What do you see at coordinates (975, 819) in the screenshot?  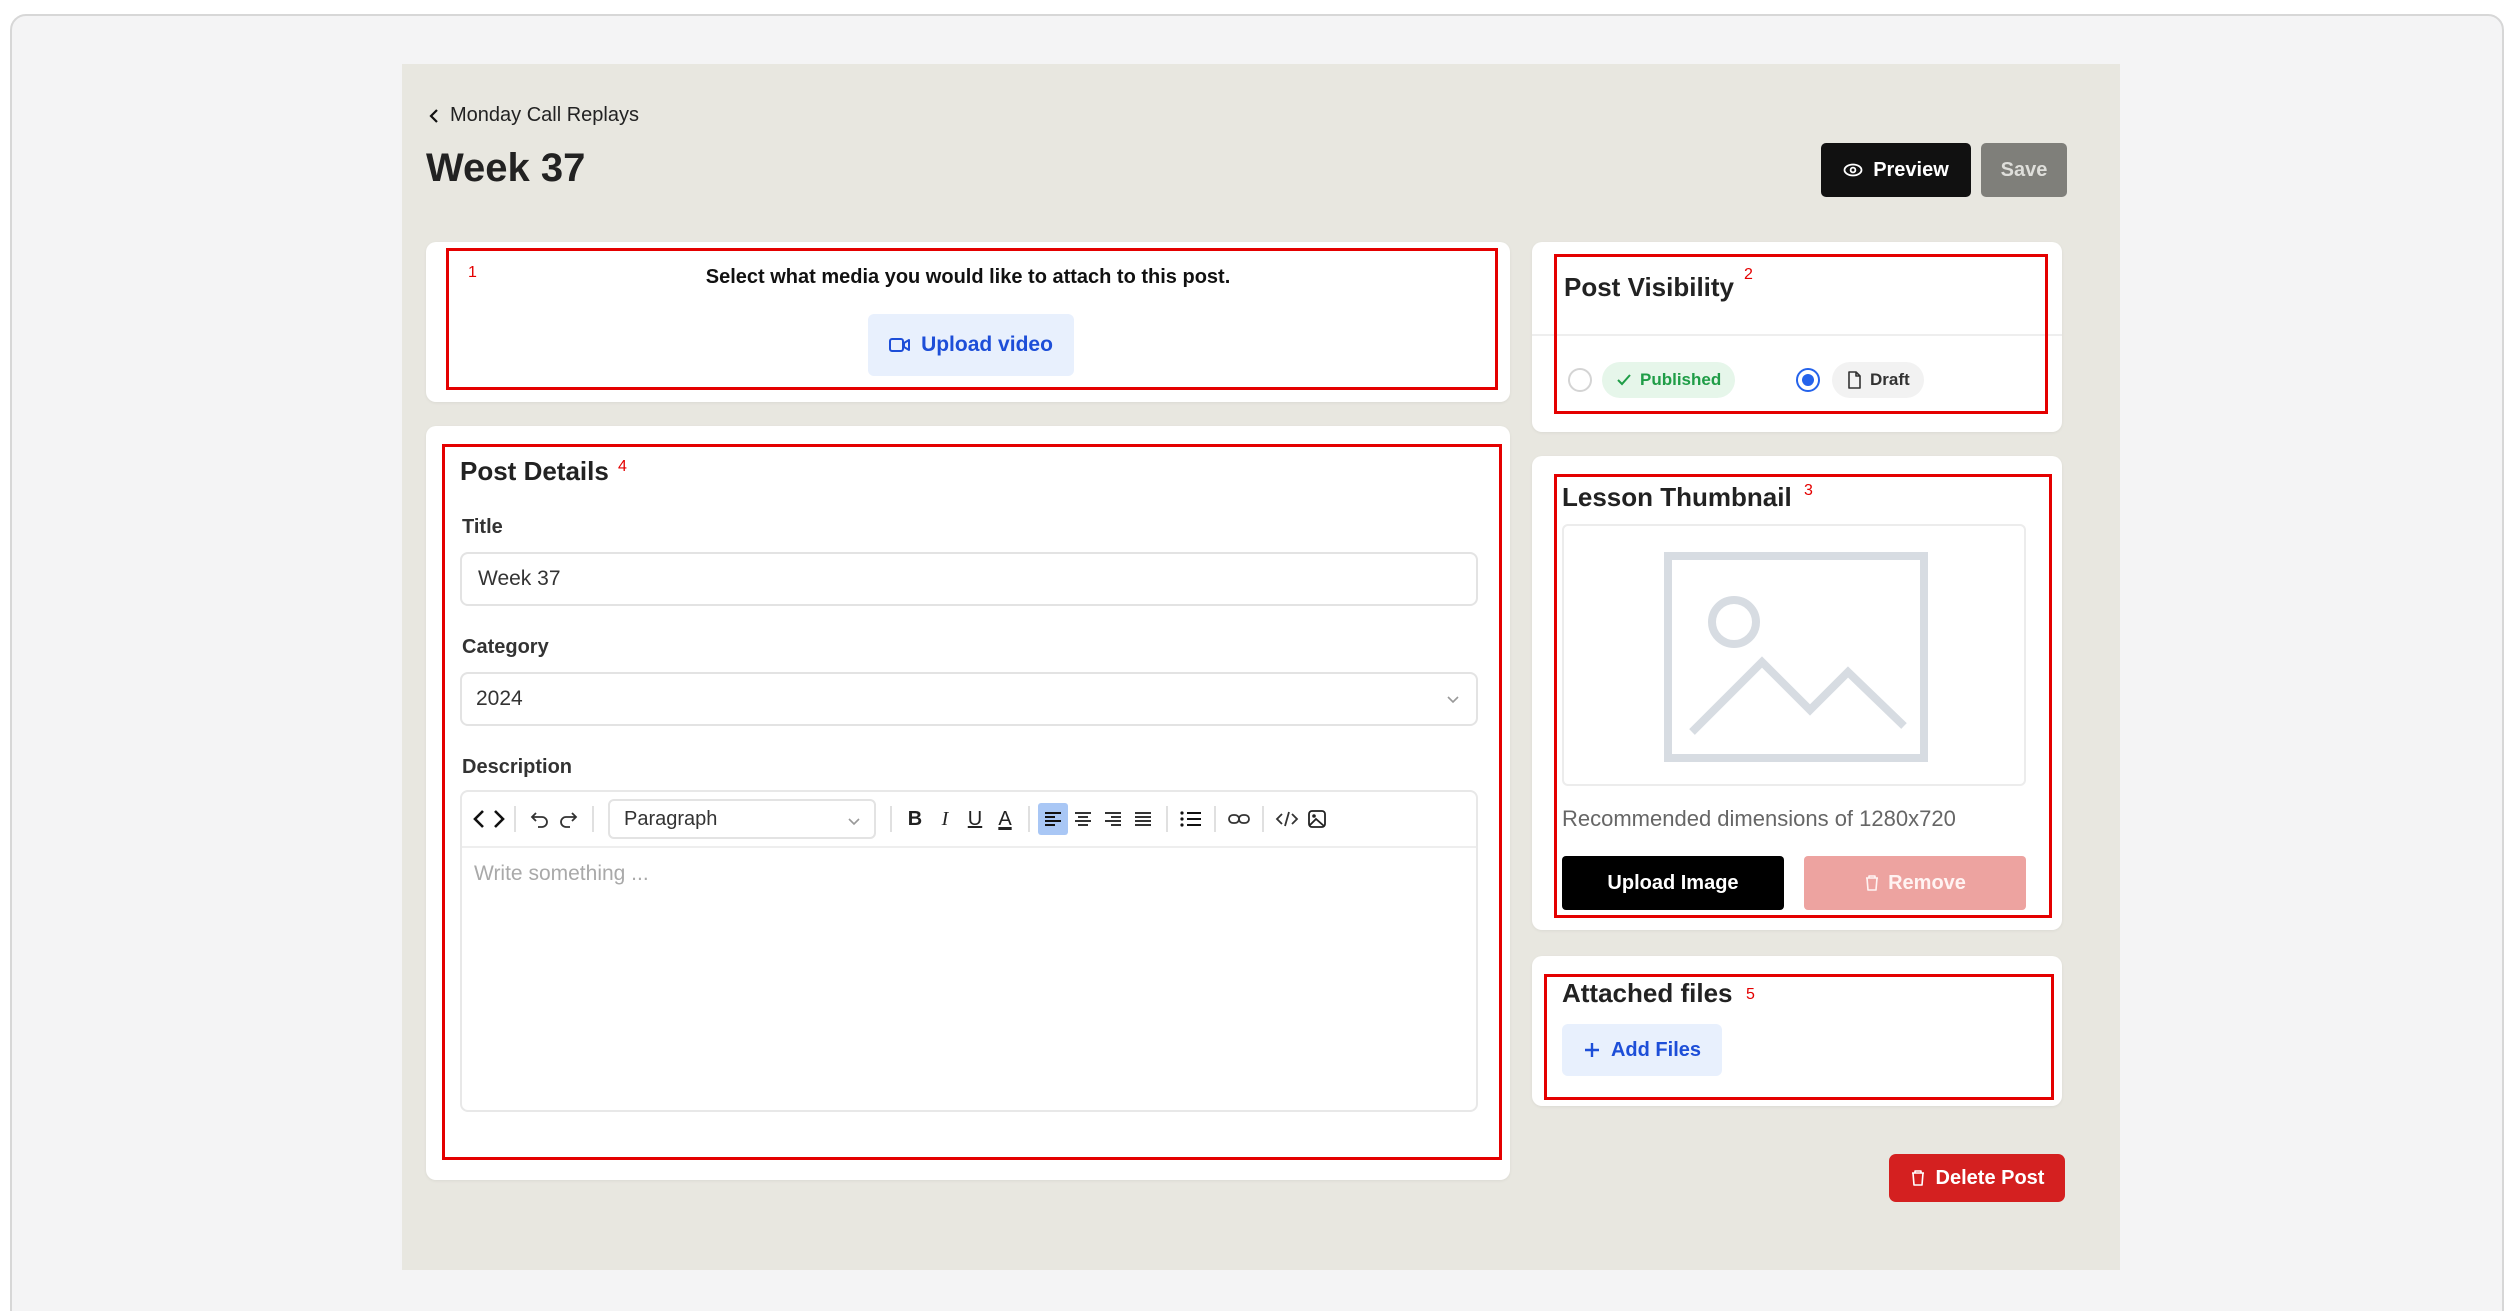 I see `underline-button: U` at bounding box center [975, 819].